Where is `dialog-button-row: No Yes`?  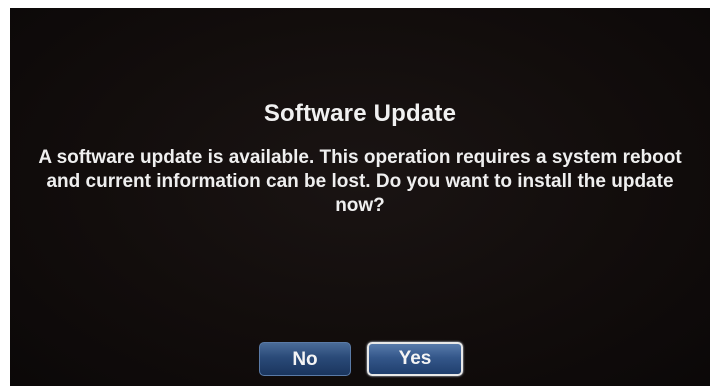 dialog-button-row: No Yes is located at coordinates (360, 360).